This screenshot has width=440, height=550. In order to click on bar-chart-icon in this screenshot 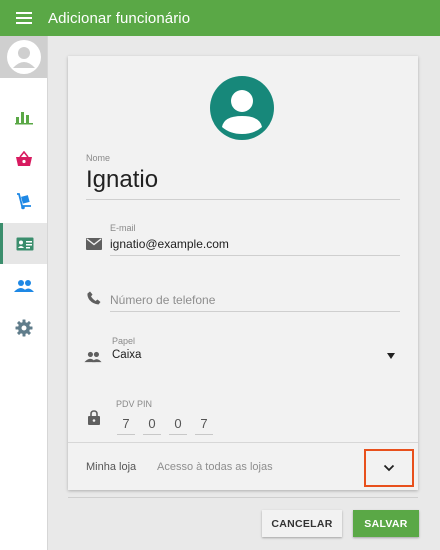, I will do `click(23, 117)`.